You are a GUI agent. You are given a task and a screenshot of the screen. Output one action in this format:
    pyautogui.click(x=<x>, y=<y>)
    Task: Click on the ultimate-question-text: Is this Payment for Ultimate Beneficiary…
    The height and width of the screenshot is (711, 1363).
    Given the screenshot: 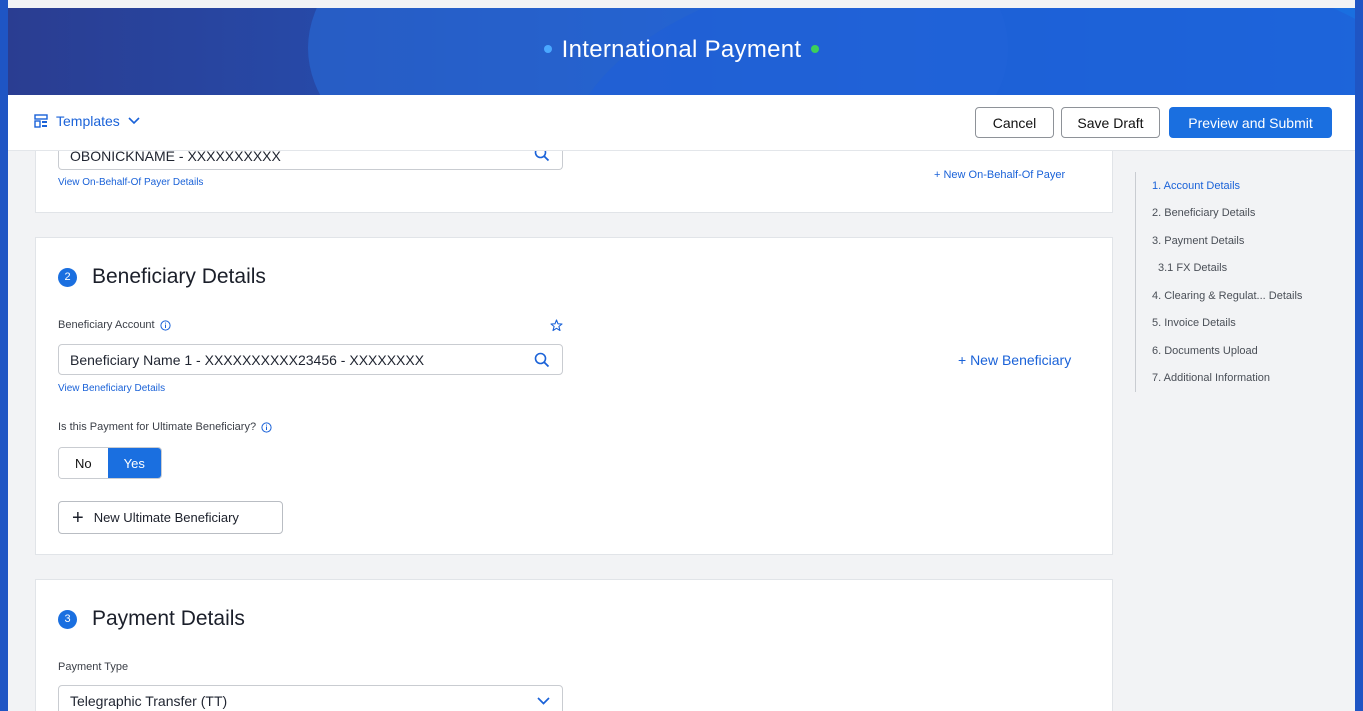 What is the action you would take?
    pyautogui.click(x=157, y=427)
    